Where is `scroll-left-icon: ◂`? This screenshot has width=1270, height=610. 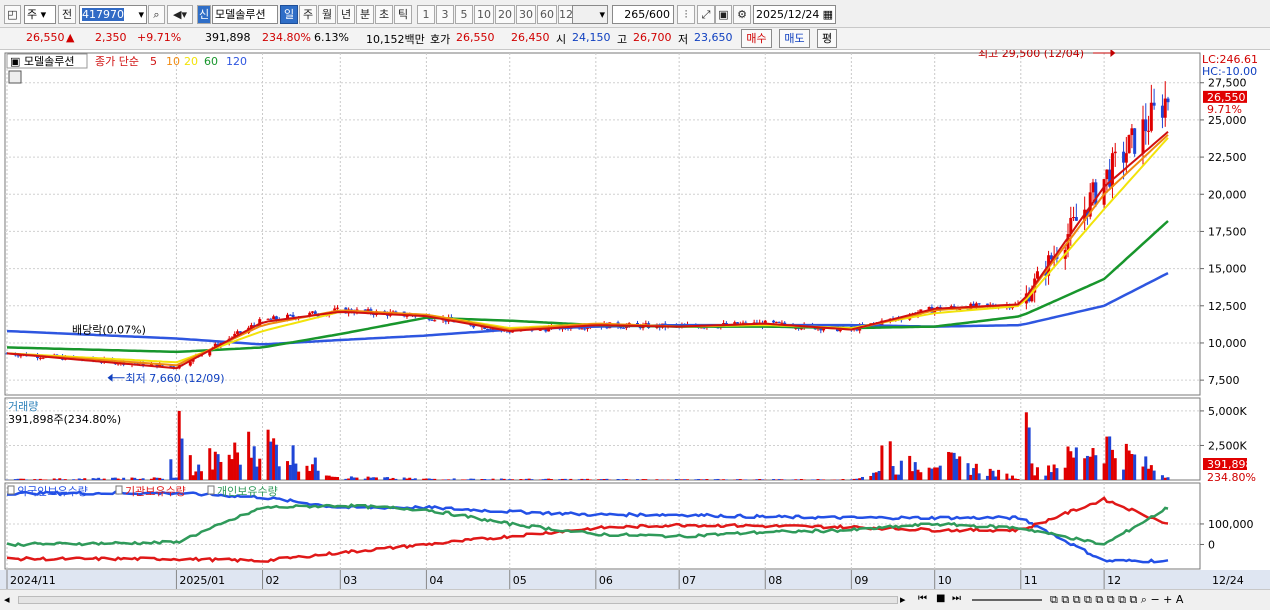 scroll-left-icon: ◂ is located at coordinates (7, 599).